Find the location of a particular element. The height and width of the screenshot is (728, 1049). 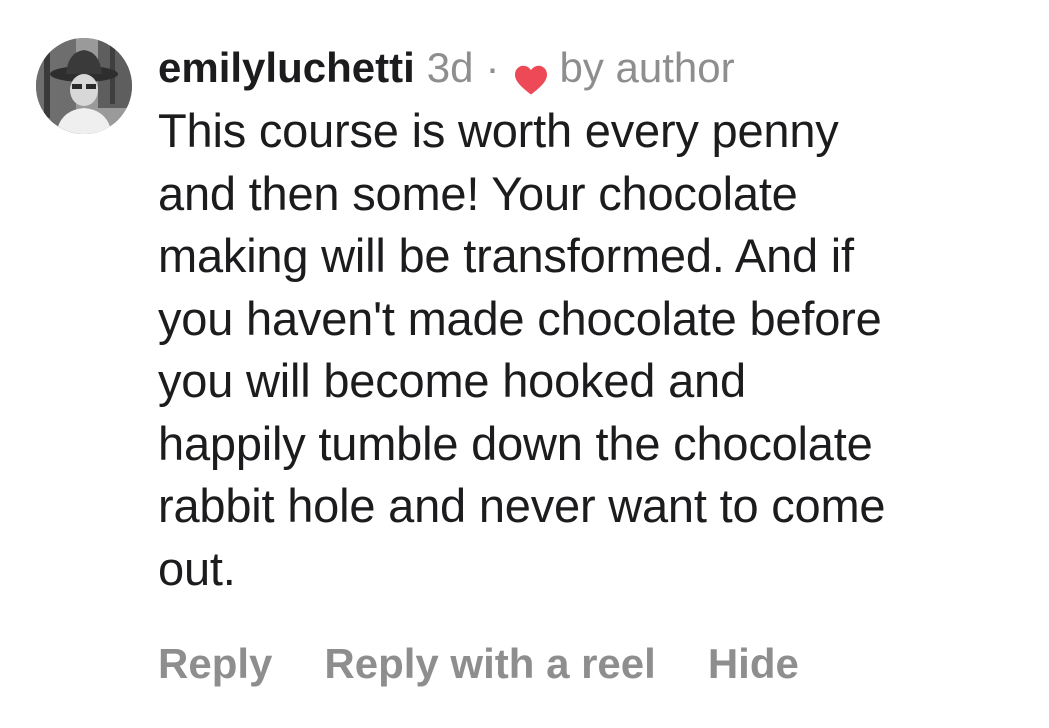

comment-text-line: This course is worth every penny is located at coordinates (498, 130).